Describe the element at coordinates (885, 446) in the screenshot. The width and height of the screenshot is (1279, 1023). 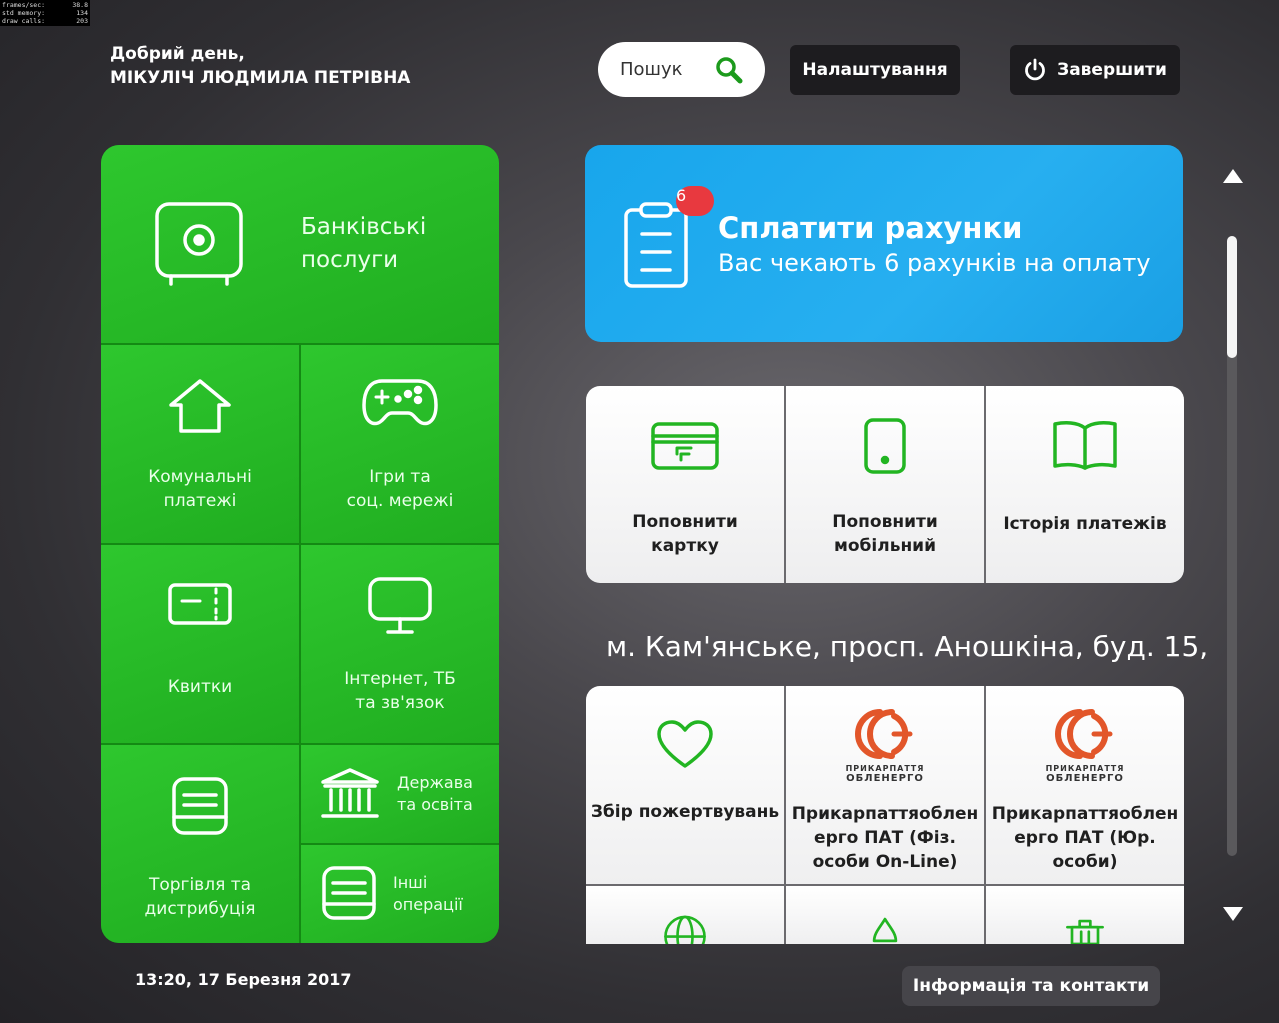
I see `mobile-icon` at that location.